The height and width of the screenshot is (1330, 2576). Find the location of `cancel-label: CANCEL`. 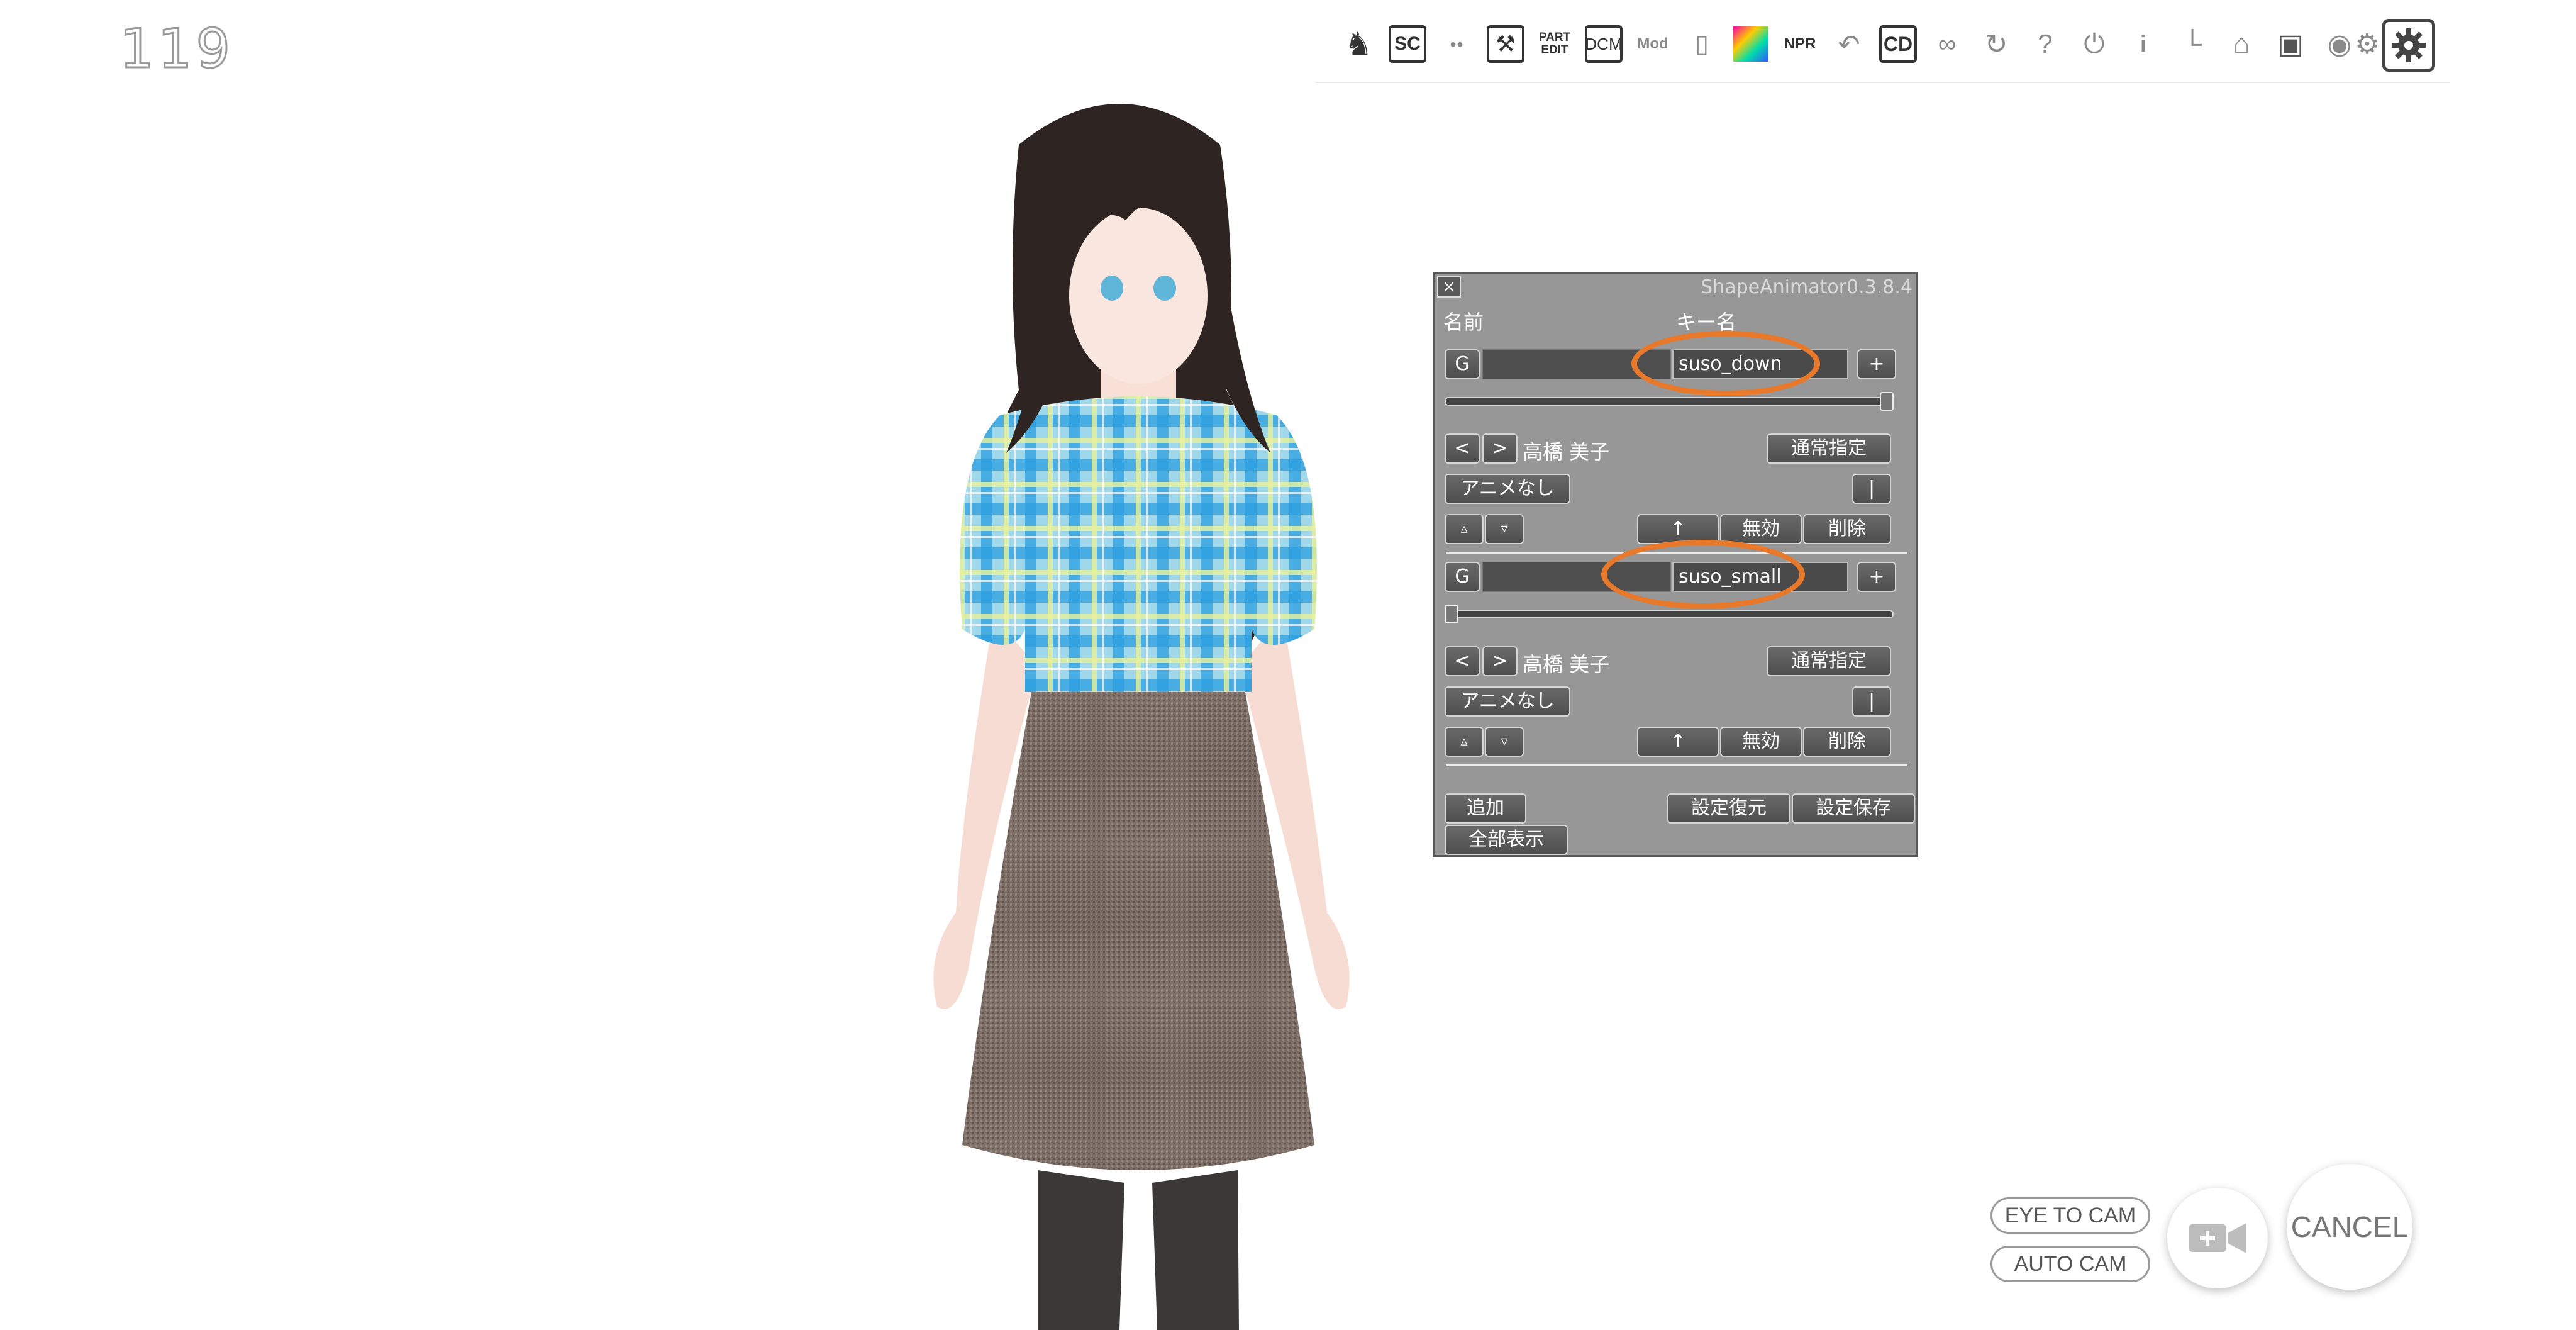

cancel-label: CANCEL is located at coordinates (2349, 1226).